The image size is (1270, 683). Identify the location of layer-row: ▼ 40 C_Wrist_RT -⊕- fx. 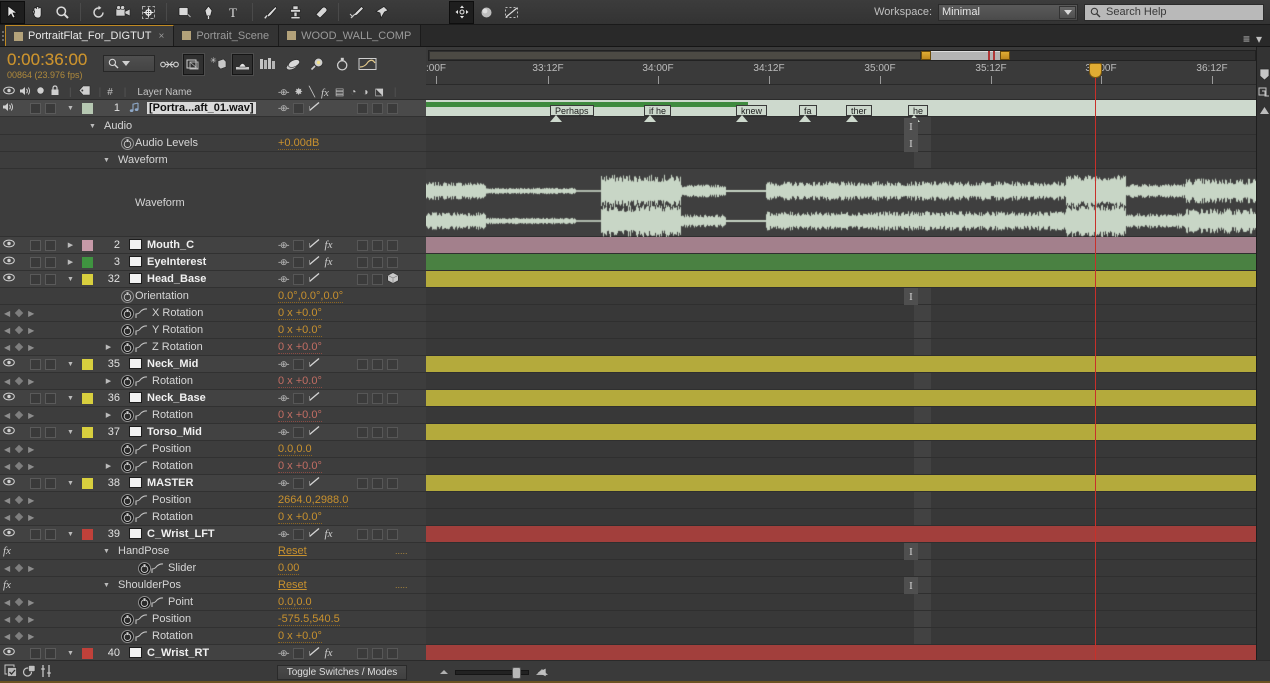
(213, 652).